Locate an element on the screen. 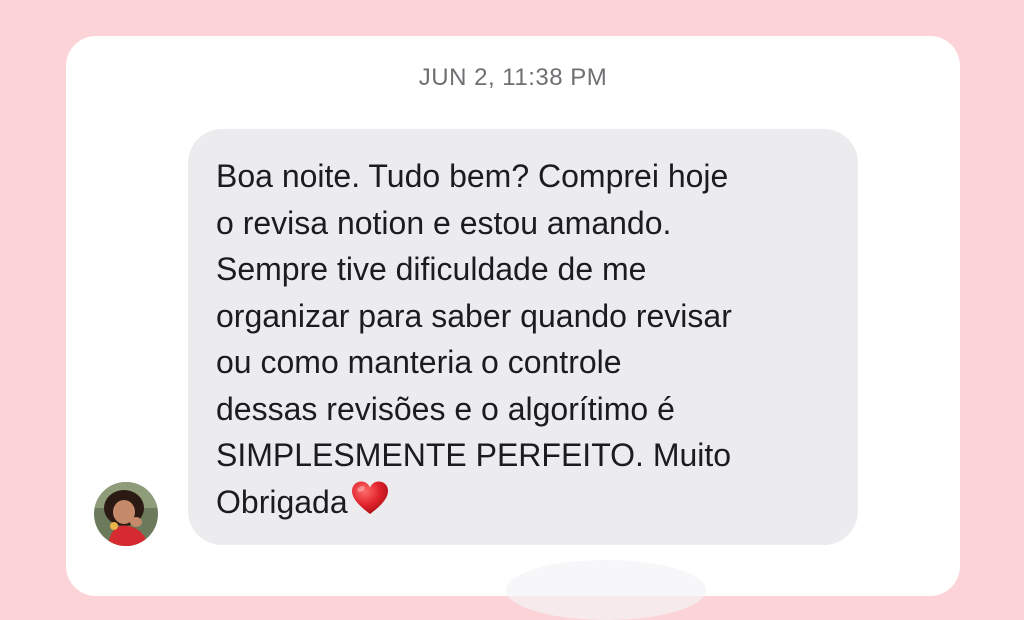  message-timestamp: JUN 2, 11:38 PM is located at coordinates (513, 77).